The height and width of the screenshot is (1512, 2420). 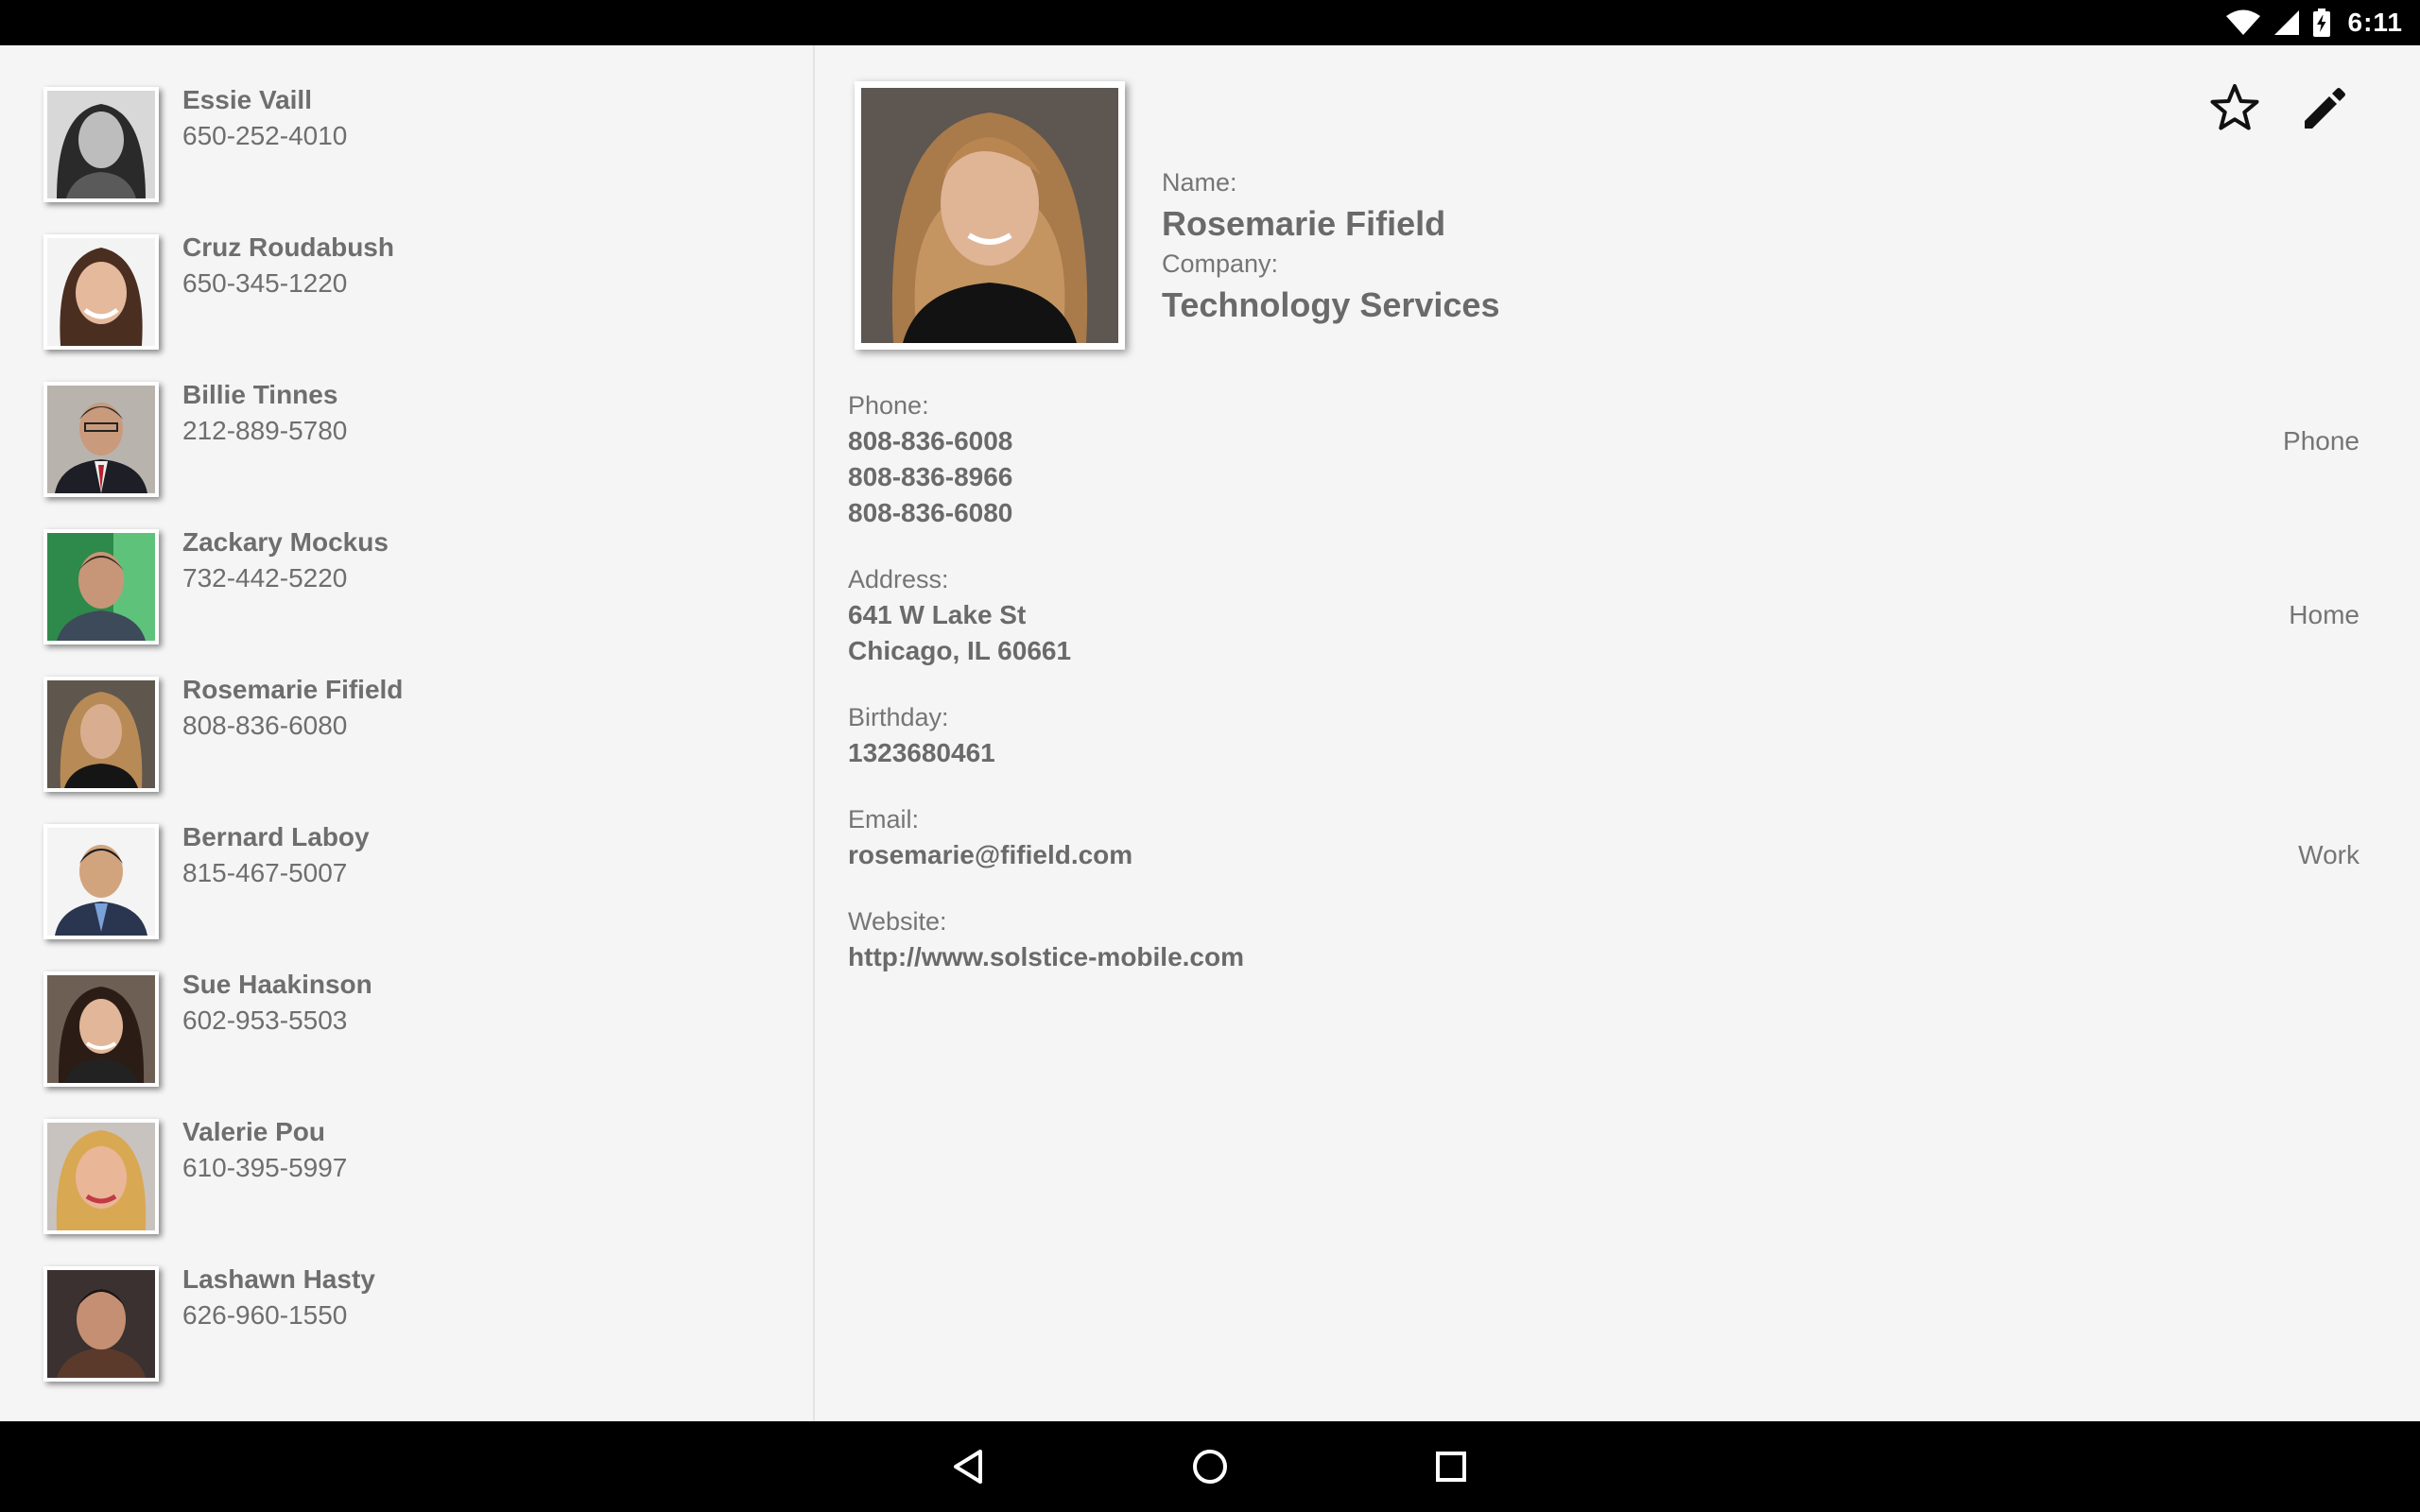 I want to click on edit-contact-button, so click(x=2325, y=109).